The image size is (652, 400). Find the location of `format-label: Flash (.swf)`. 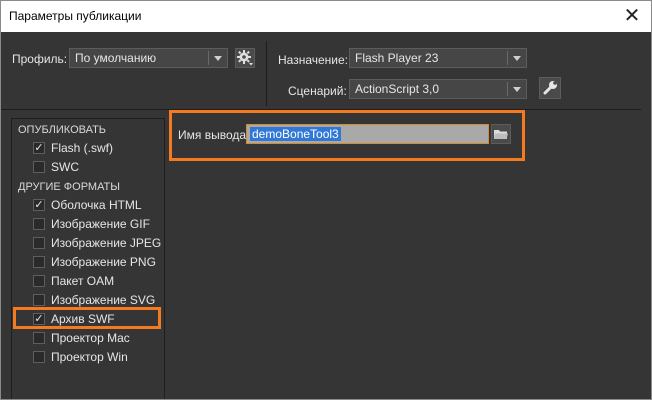

format-label: Flash (.swf) is located at coordinates (82, 148).